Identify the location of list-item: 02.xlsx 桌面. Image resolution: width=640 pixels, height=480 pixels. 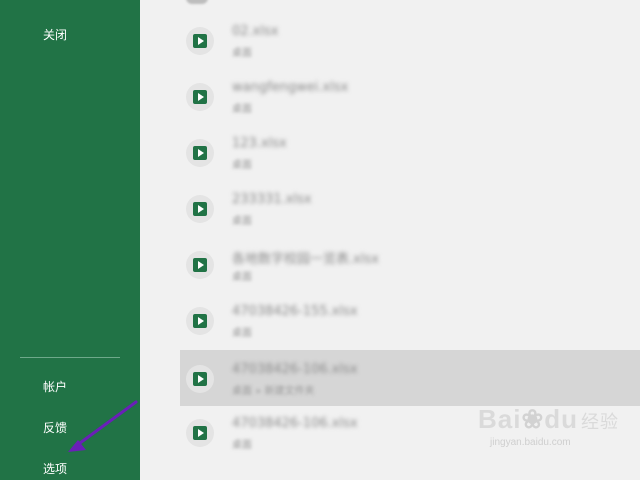
(410, 40).